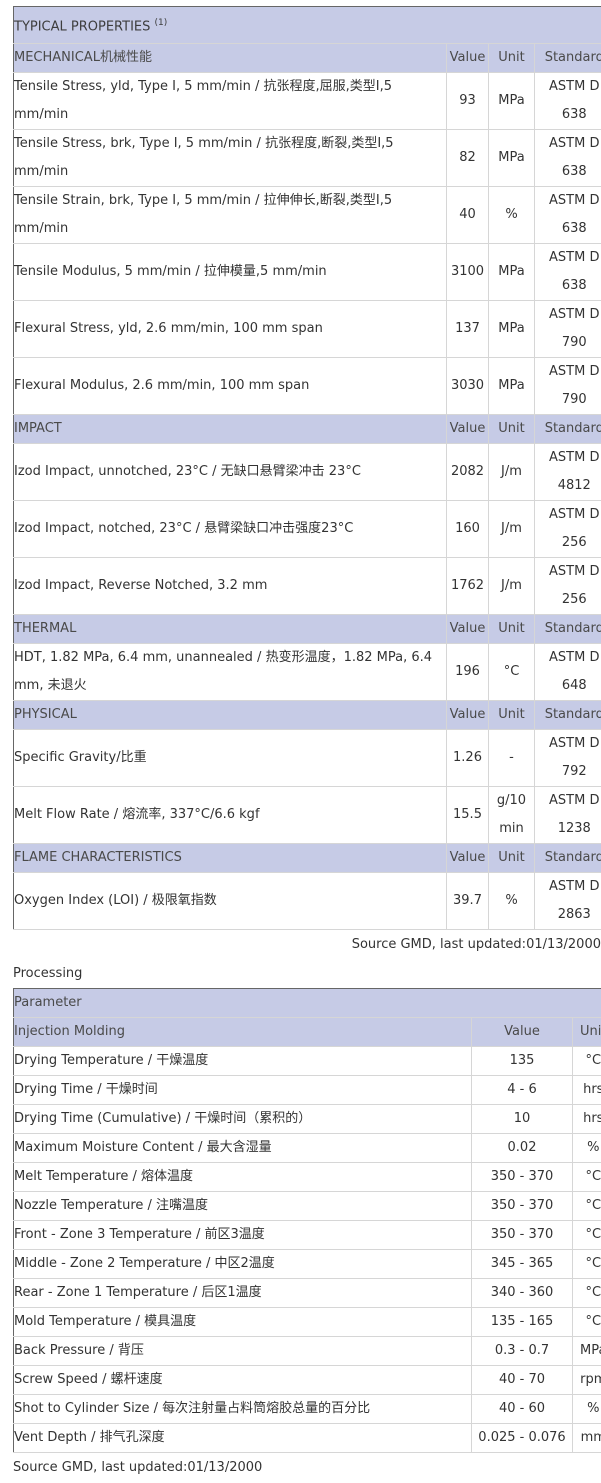 The width and height of the screenshot is (601, 1483). Describe the element at coordinates (468, 758) in the screenshot. I see `property-value: 1.26` at that location.